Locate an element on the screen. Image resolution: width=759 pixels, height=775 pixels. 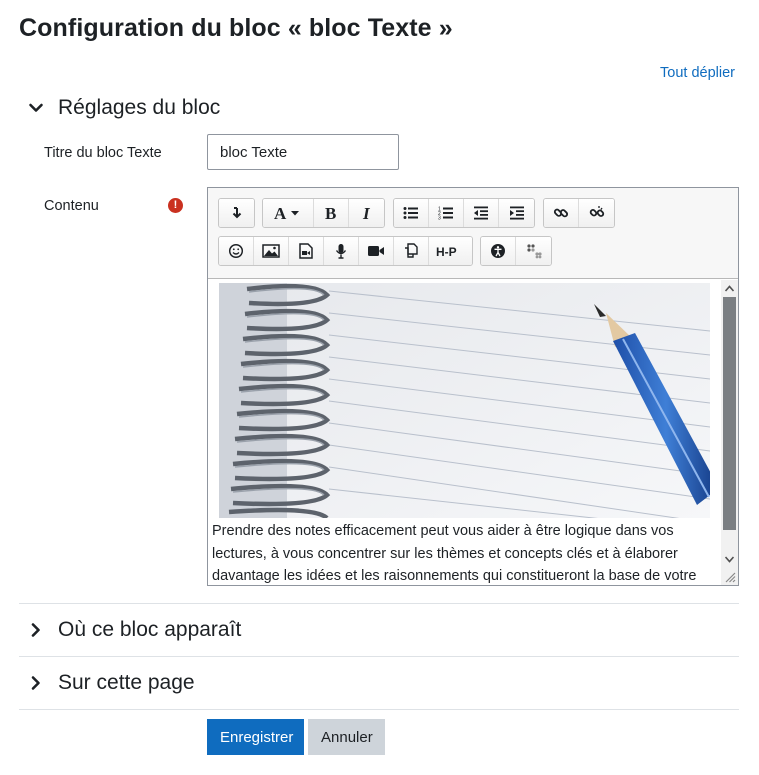
toolbar-group-style: A B I is located at coordinates (323, 213).